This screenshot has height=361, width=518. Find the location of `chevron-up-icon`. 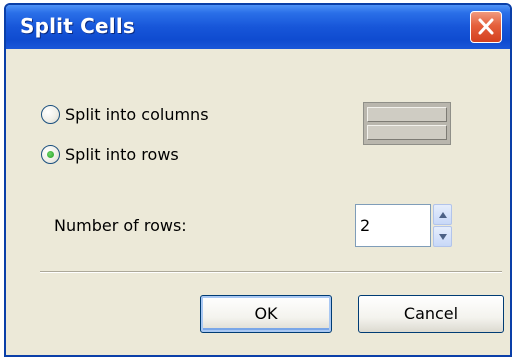

chevron-up-icon is located at coordinates (443, 215).